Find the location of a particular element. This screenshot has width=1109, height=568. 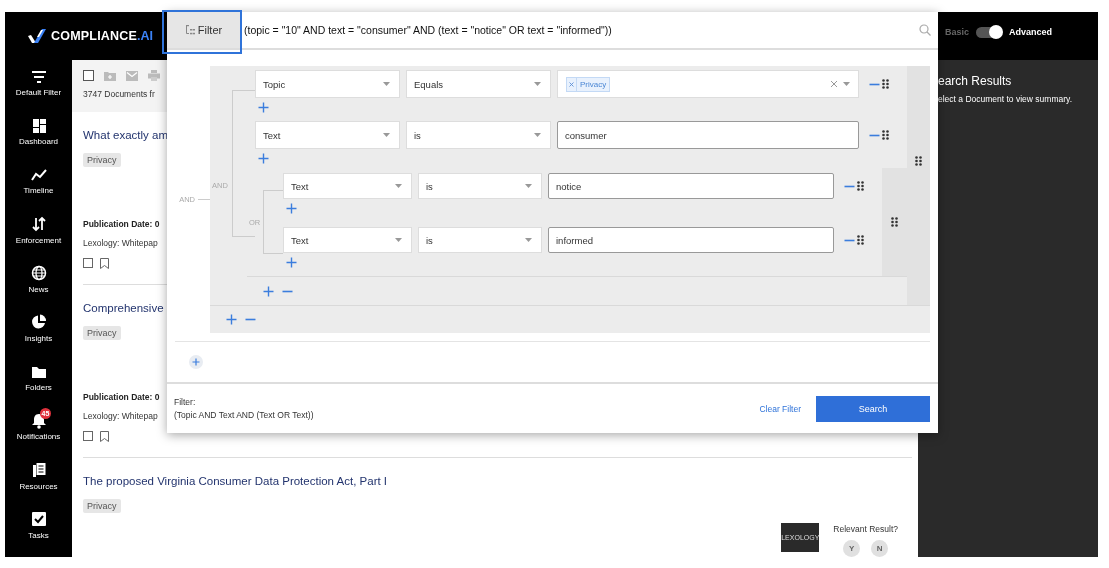

mode-switch is located at coordinates (989, 32).